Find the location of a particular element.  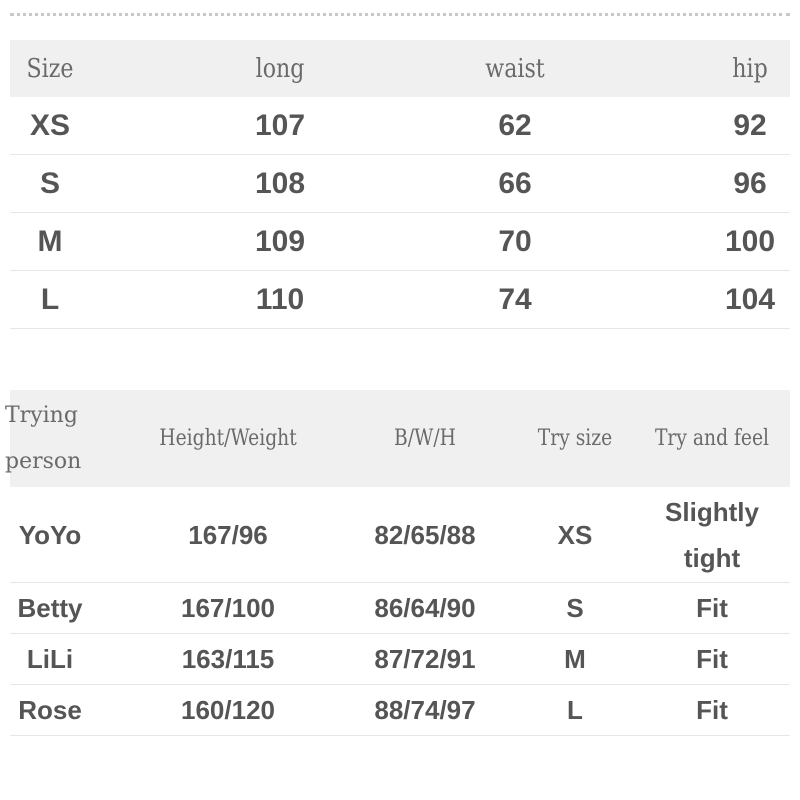

cell-bwh: 88/74/97 is located at coordinates (425, 710).